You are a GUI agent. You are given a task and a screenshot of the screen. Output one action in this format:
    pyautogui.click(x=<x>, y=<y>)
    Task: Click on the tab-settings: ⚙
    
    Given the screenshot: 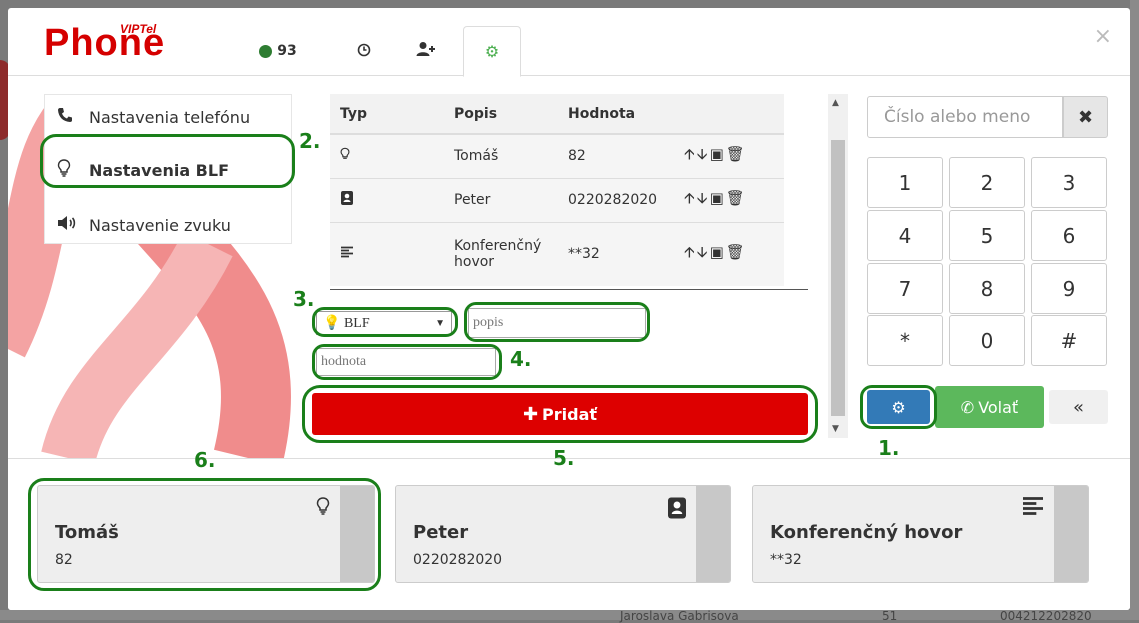 What is the action you would take?
    pyautogui.click(x=492, y=51)
    